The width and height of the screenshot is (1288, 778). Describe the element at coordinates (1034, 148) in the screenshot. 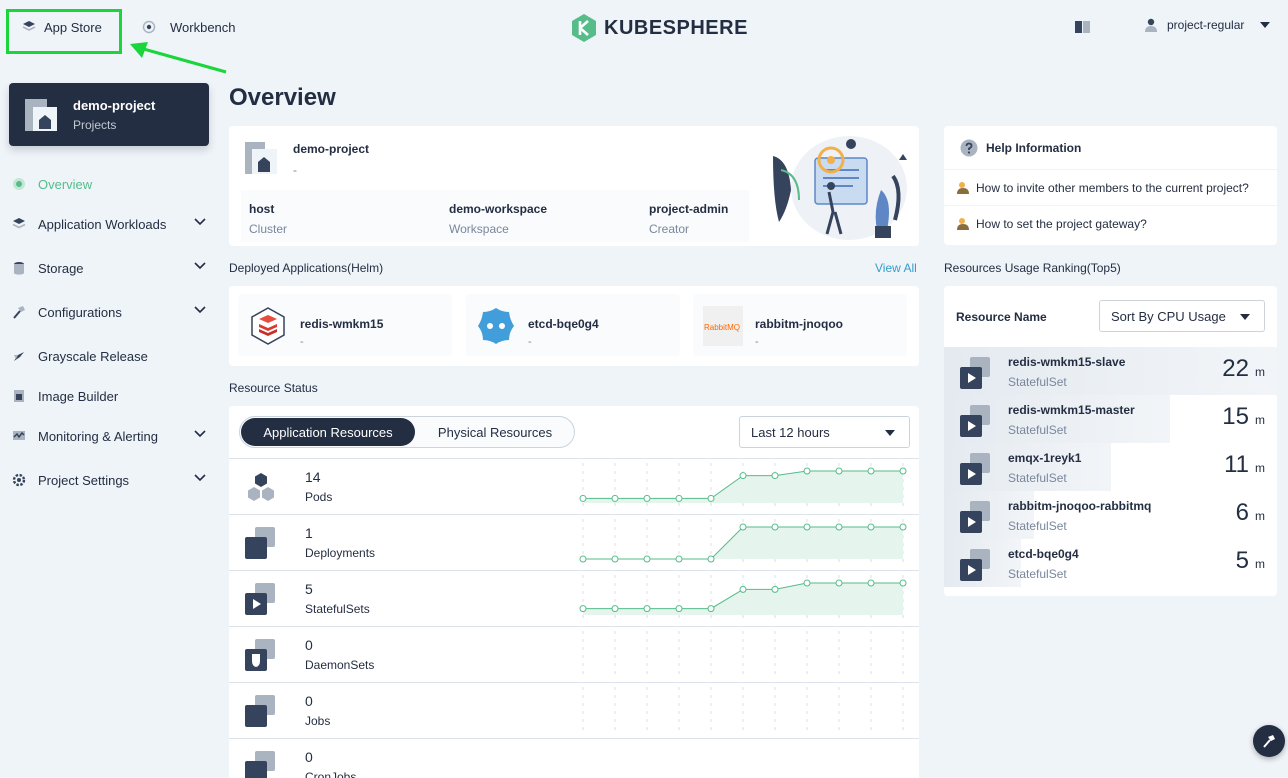

I see `help-title-text: Help Information` at that location.